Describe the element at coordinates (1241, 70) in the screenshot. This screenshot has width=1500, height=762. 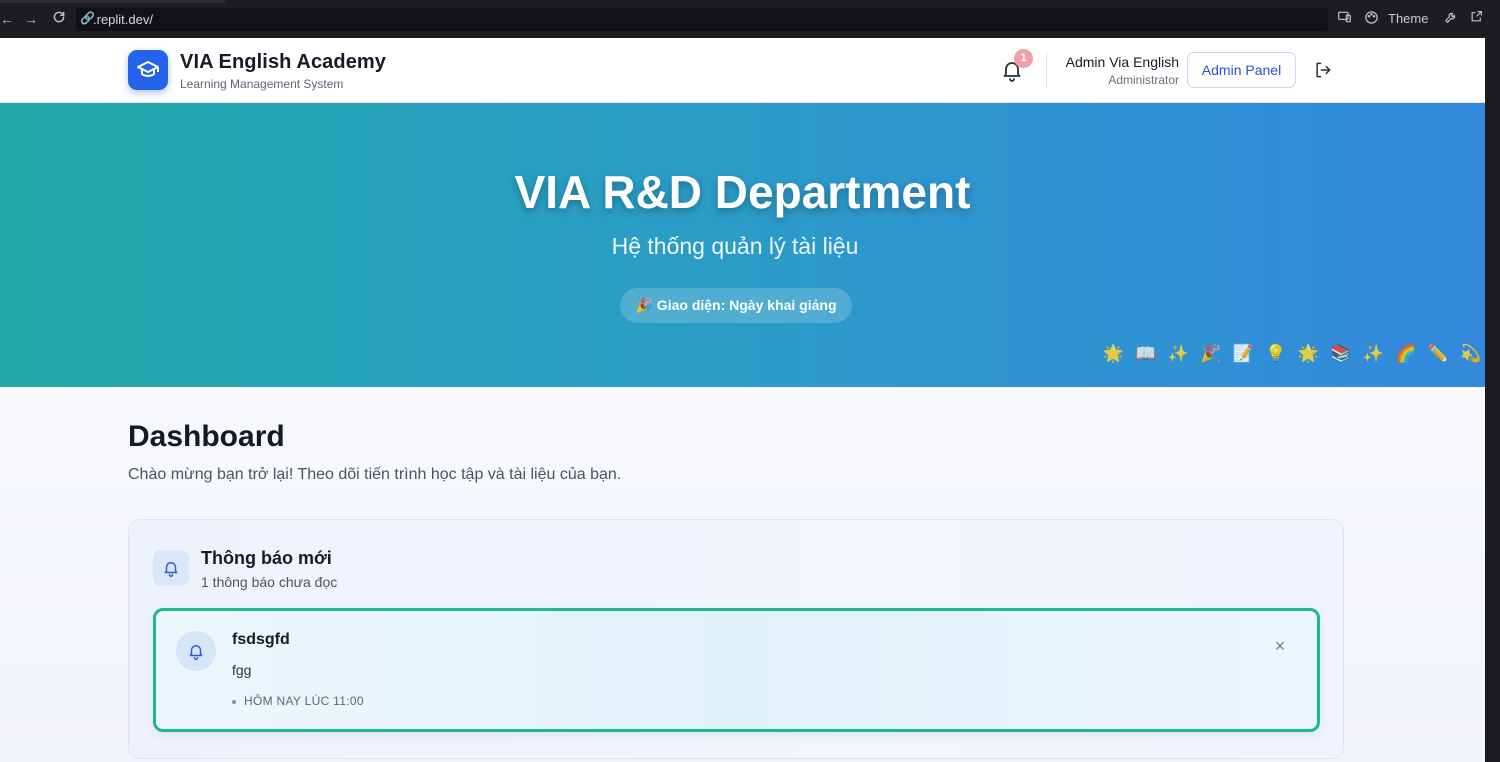
I see `admin-panel-button: Admin Panel` at that location.